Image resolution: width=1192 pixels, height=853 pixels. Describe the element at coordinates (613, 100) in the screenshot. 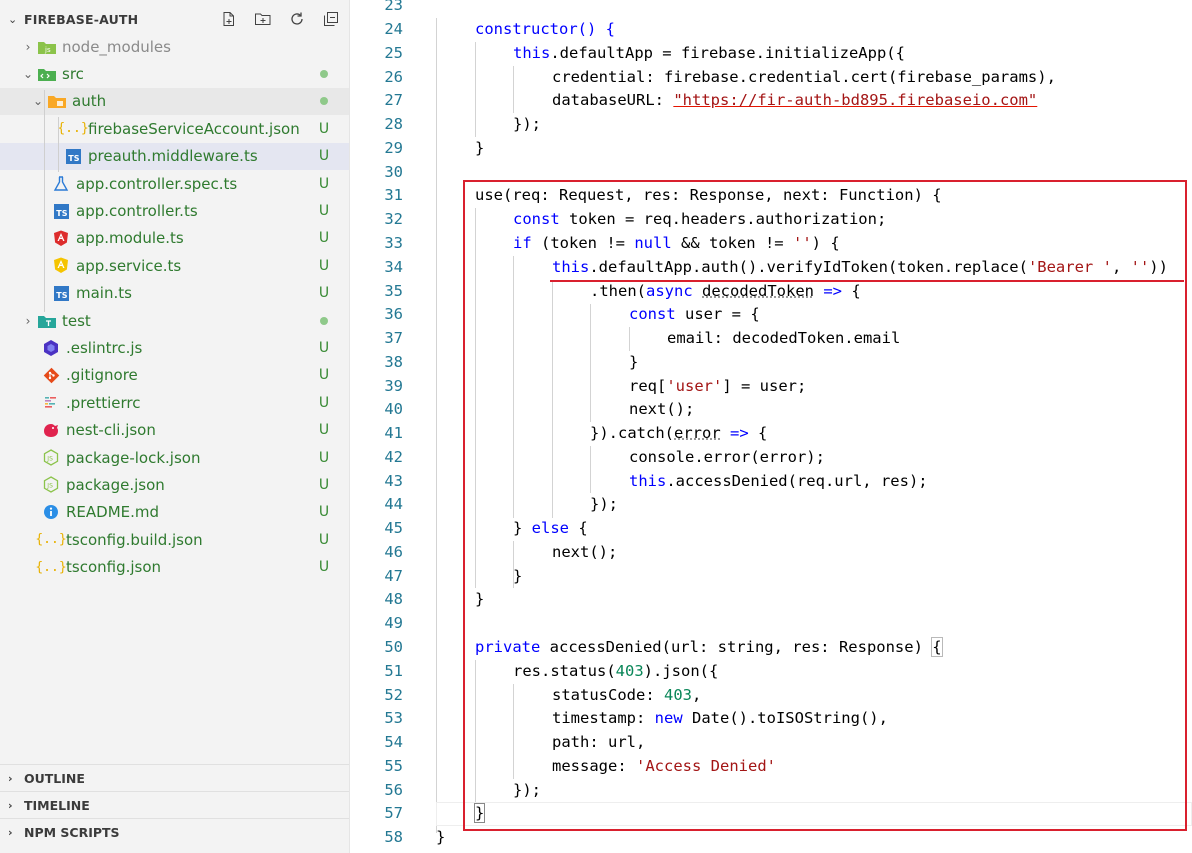

I see `code-token: databaseURL:` at that location.